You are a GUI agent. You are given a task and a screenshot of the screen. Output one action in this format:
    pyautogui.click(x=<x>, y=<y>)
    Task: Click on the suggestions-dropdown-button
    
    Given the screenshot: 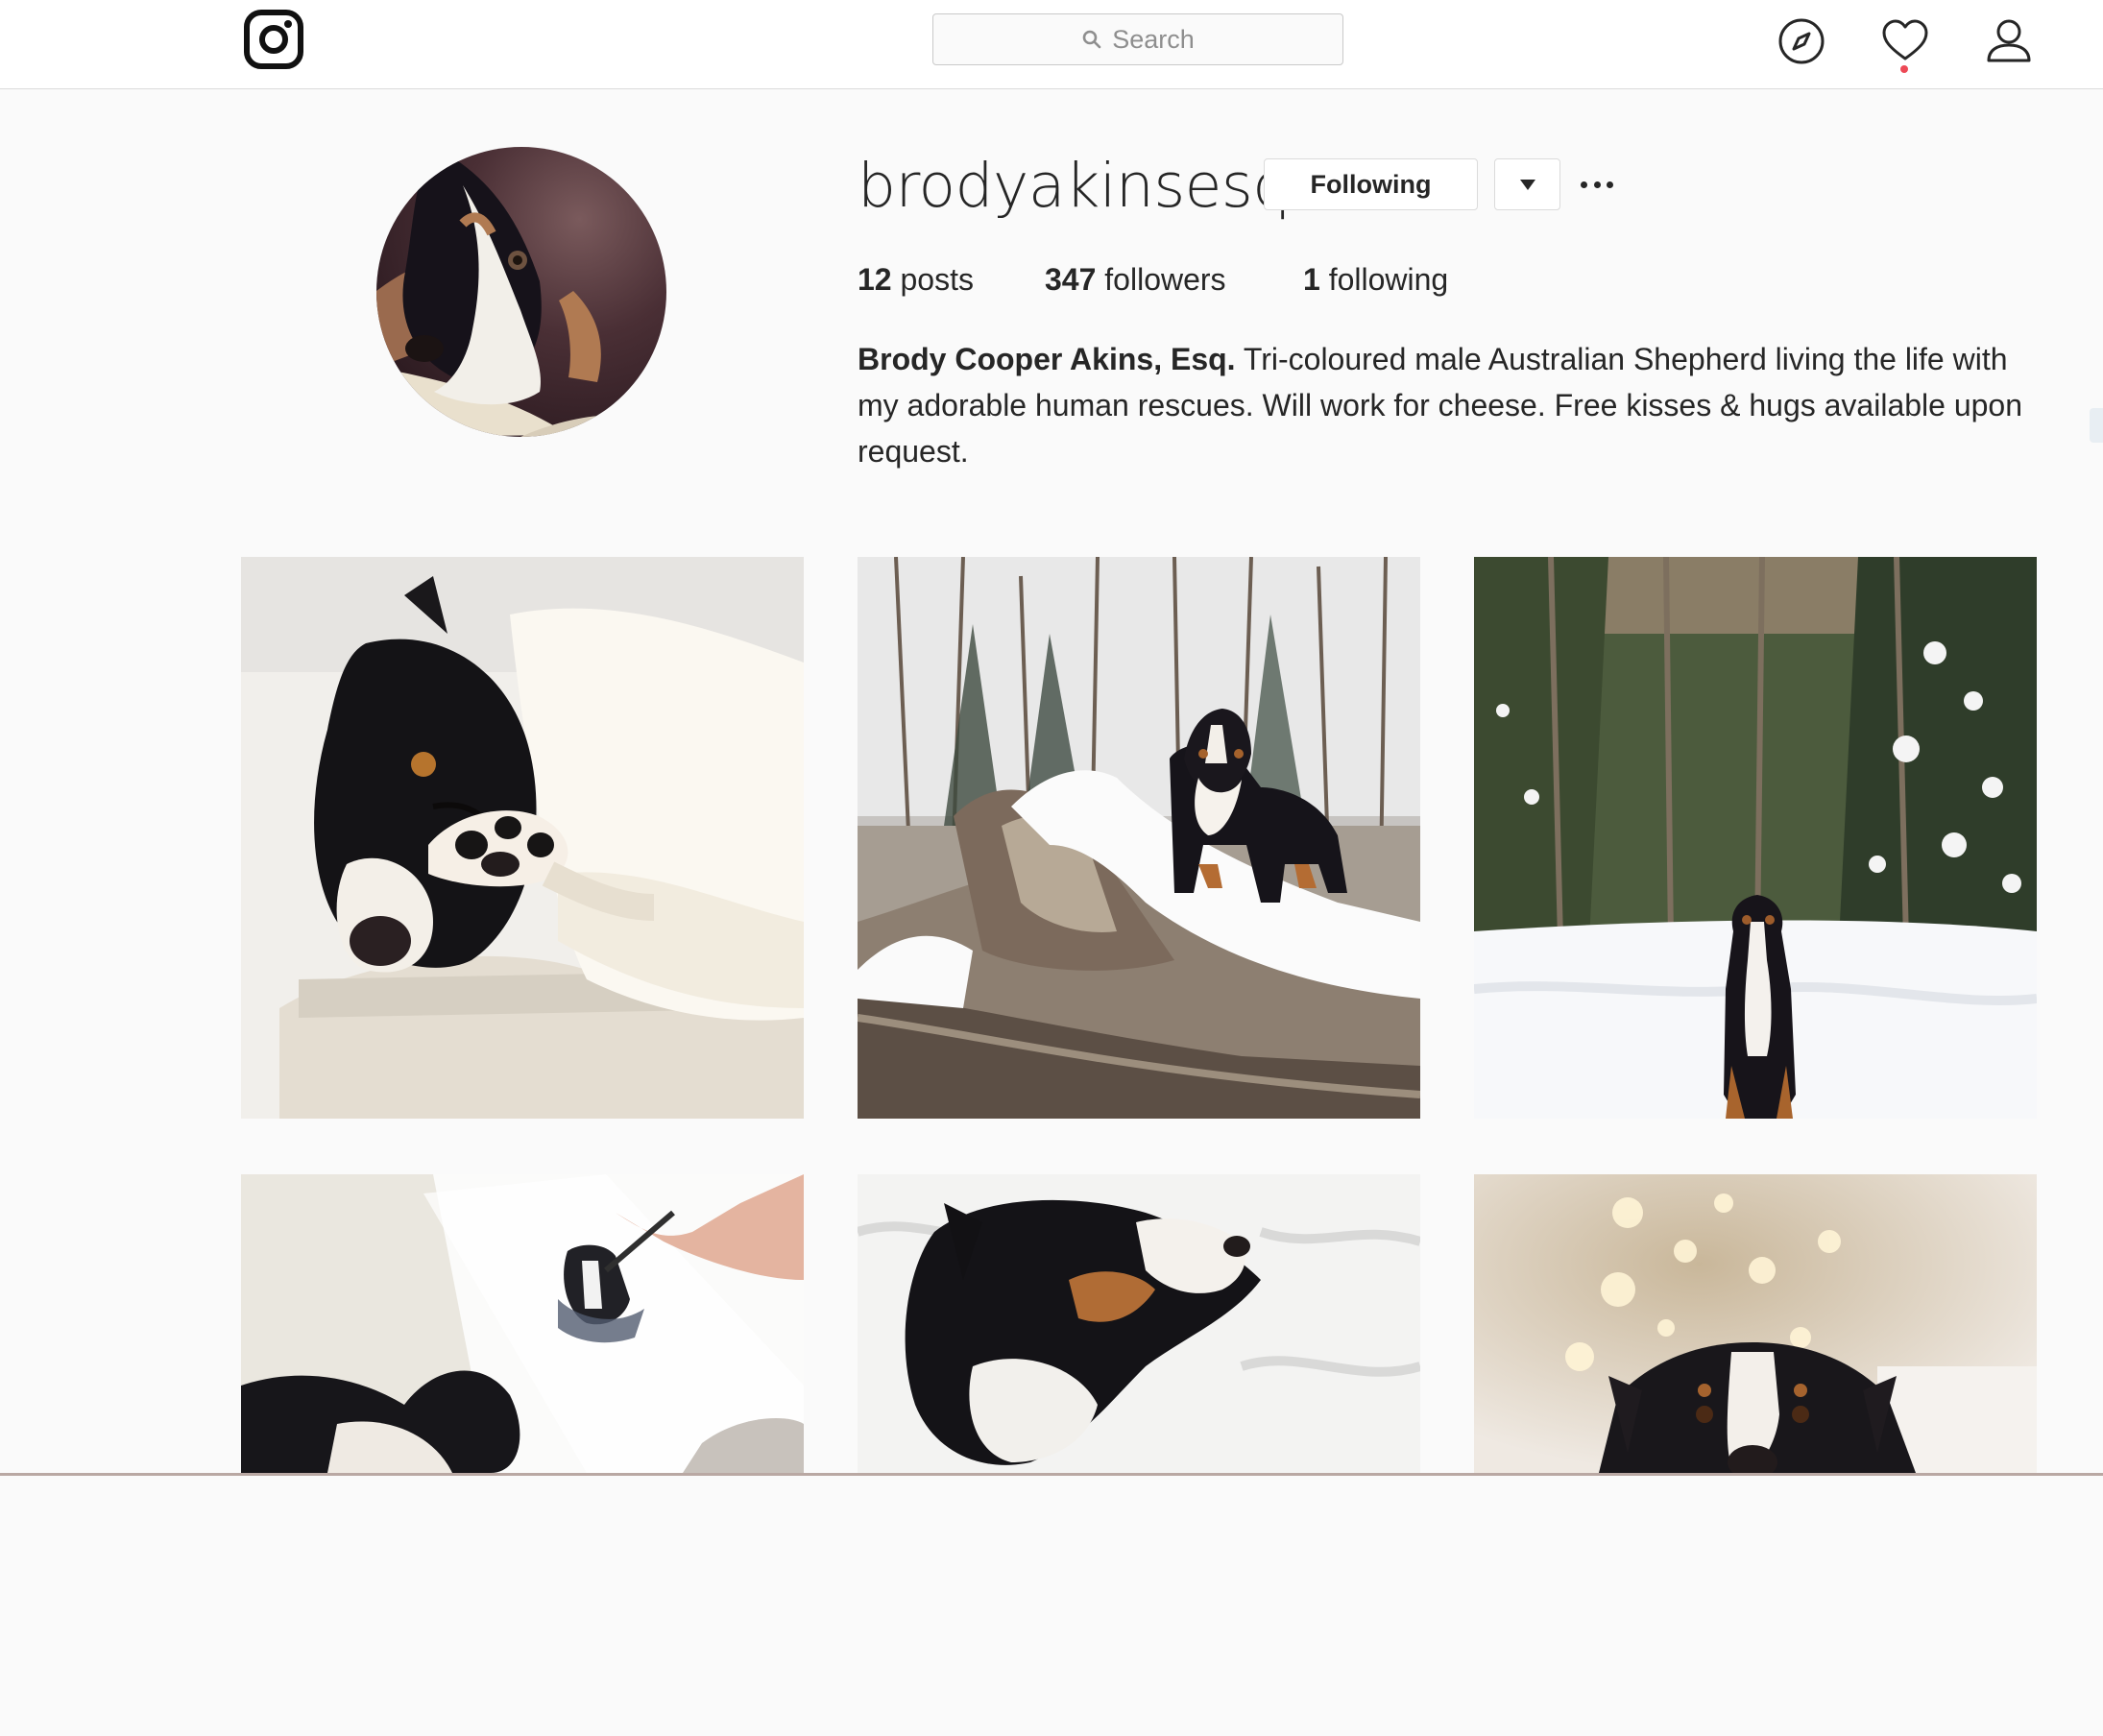 What is the action you would take?
    pyautogui.click(x=1527, y=184)
    